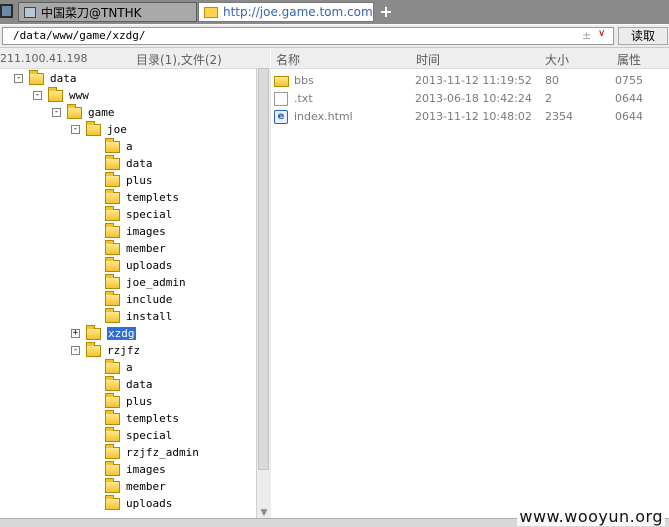 This screenshot has width=669, height=527. I want to click on tree-node-label: xzdg, so click(121, 333).